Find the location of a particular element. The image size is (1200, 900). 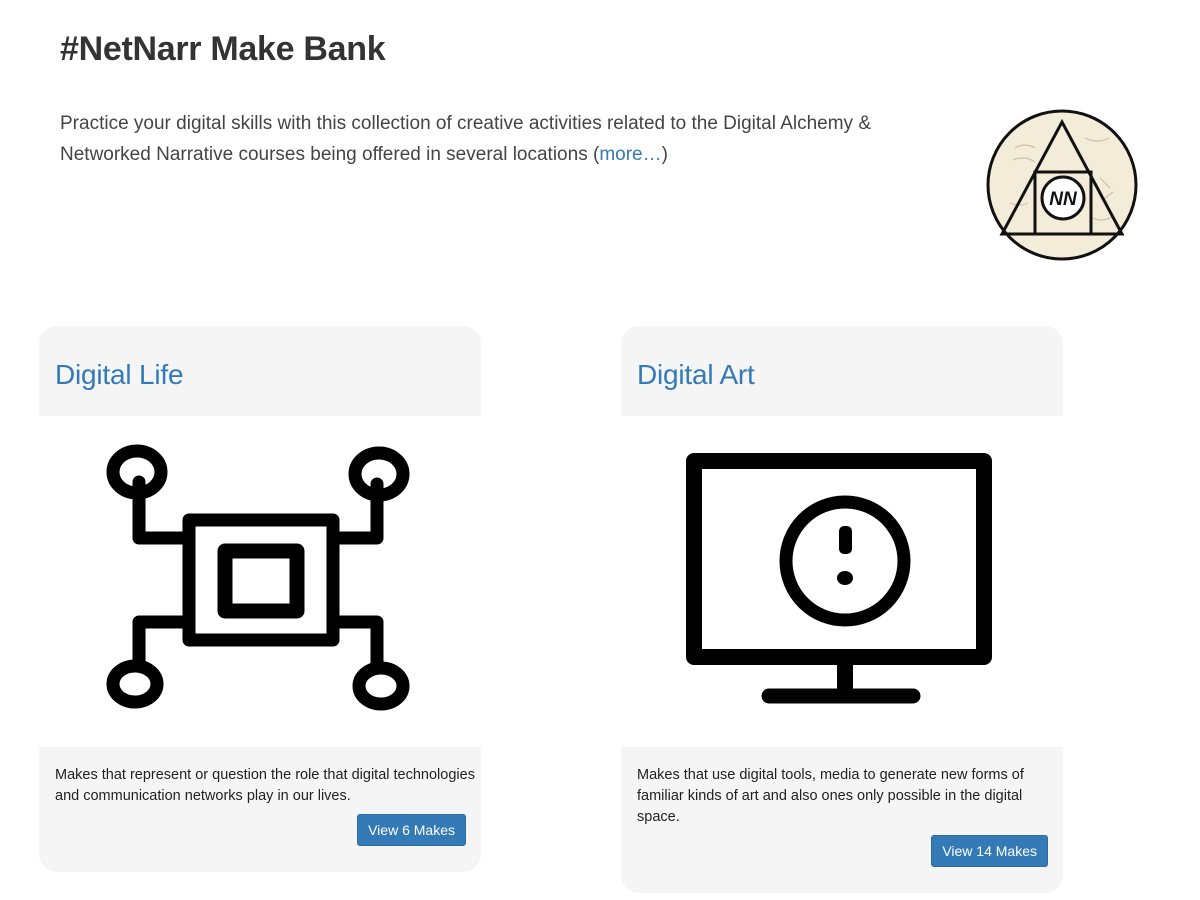

network-chip-icon is located at coordinates (258, 577).